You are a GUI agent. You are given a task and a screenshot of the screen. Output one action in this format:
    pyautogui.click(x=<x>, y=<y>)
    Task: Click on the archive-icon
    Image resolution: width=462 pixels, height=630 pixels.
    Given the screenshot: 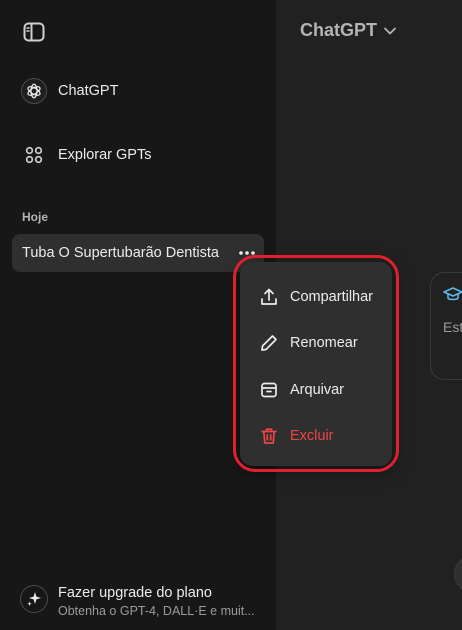 What is the action you would take?
    pyautogui.click(x=269, y=390)
    